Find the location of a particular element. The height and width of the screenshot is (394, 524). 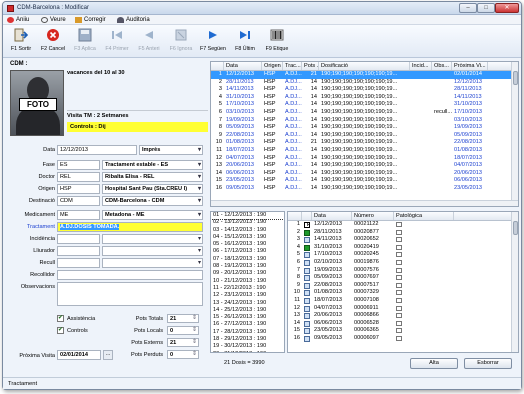

table-row: 11 18/07/2013 00007108 is located at coordinates (403, 301).